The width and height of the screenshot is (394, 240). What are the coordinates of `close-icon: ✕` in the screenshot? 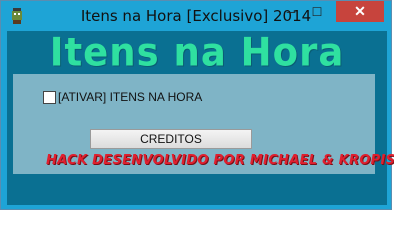 It's located at (360, 11).